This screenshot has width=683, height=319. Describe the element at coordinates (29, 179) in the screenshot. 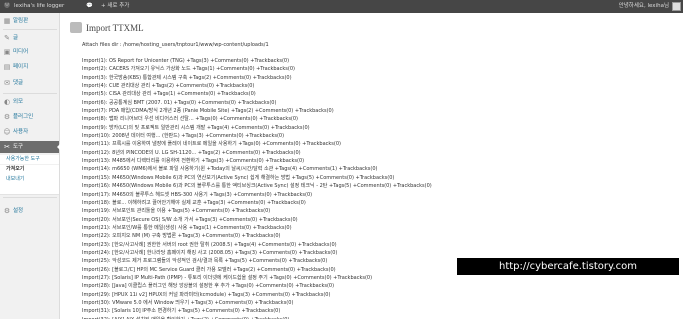

I see `submenu-export: 내보내기` at that location.